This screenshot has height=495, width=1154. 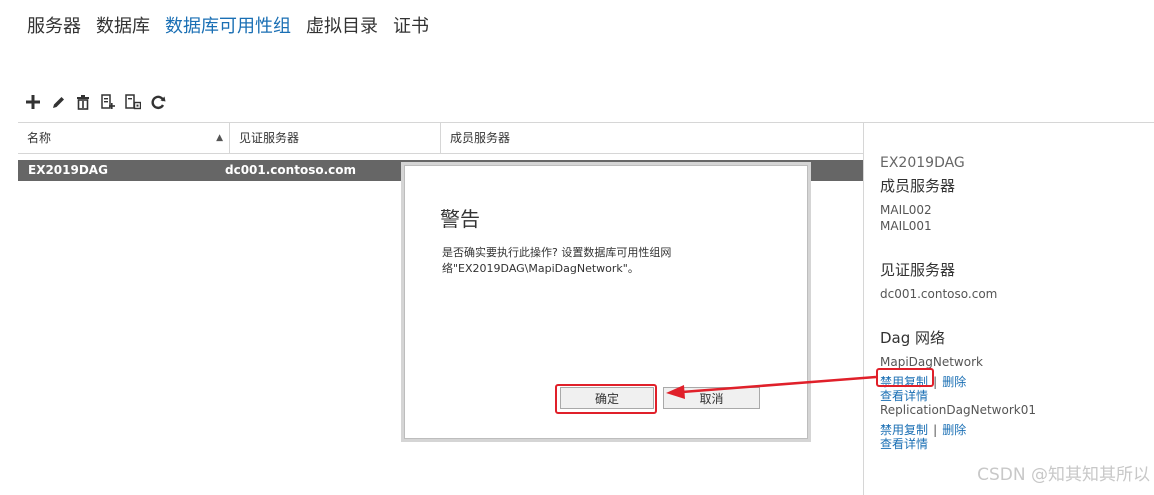 What do you see at coordinates (440, 153) in the screenshot?
I see `table-header-border` at bounding box center [440, 153].